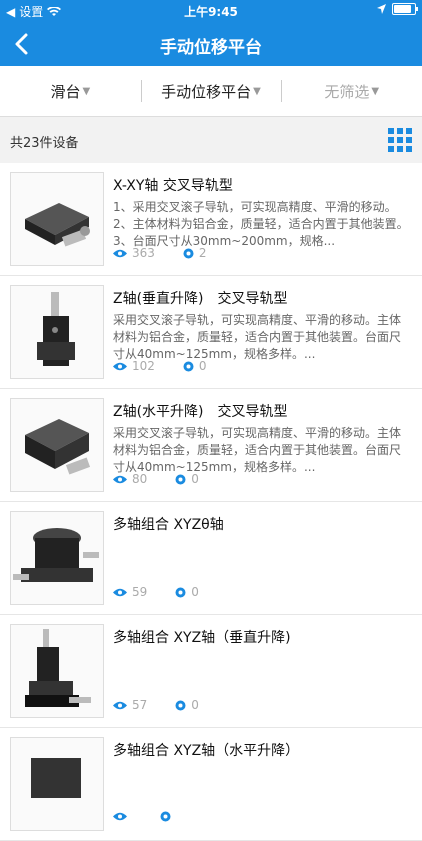 The height and width of the screenshot is (841, 422). Describe the element at coordinates (200, 299) in the screenshot. I see `device-name: Z轴(垂直升降) 交叉导轨型` at that location.